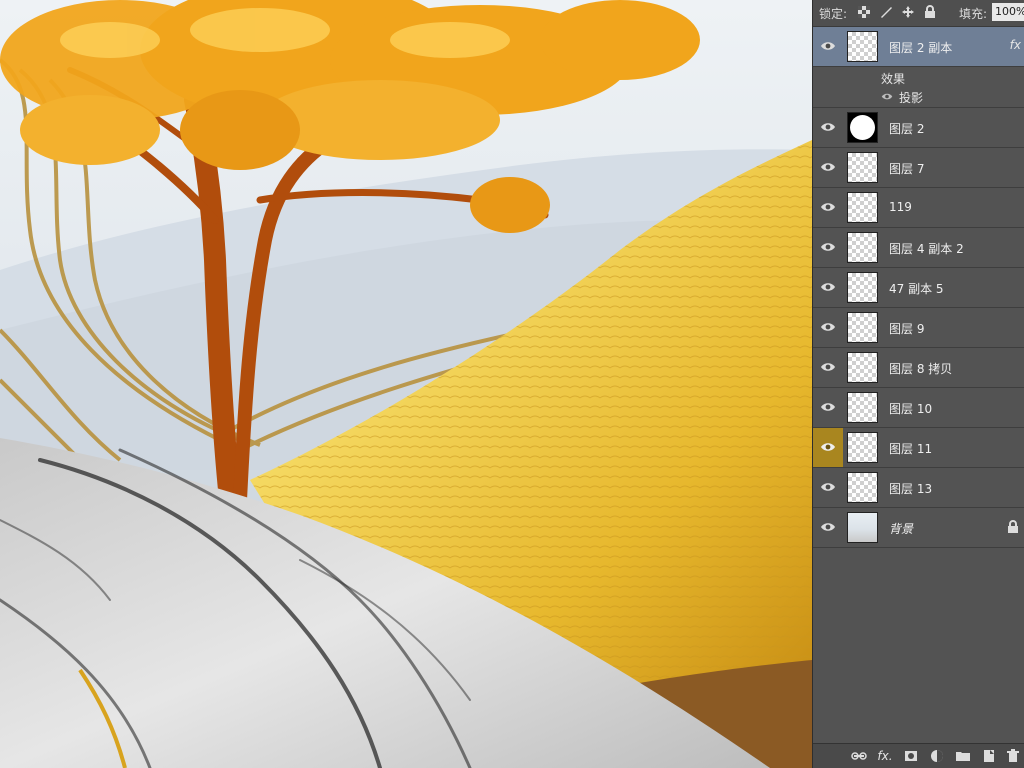 Image resolution: width=1024 pixels, height=768 pixels. I want to click on layer-name: 图层 2 副本, so click(921, 48).